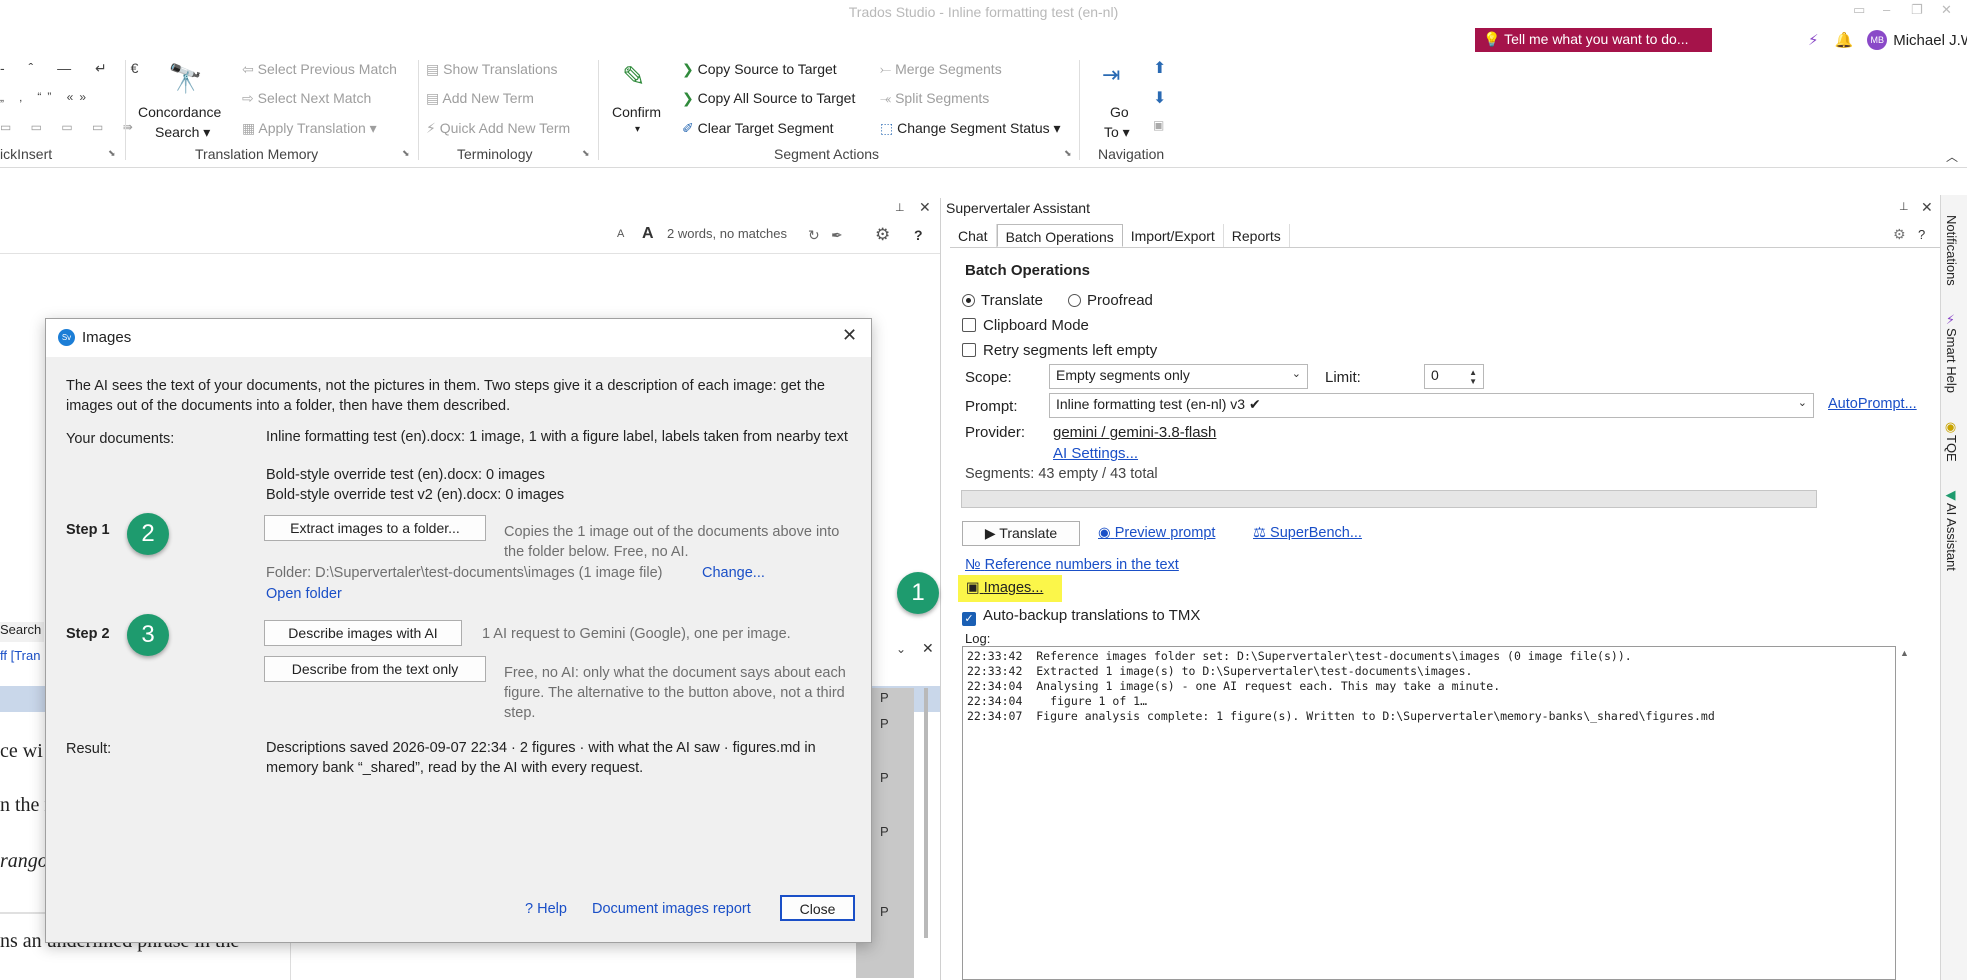  I want to click on assistant-close-icon: ✕, so click(1927, 207).